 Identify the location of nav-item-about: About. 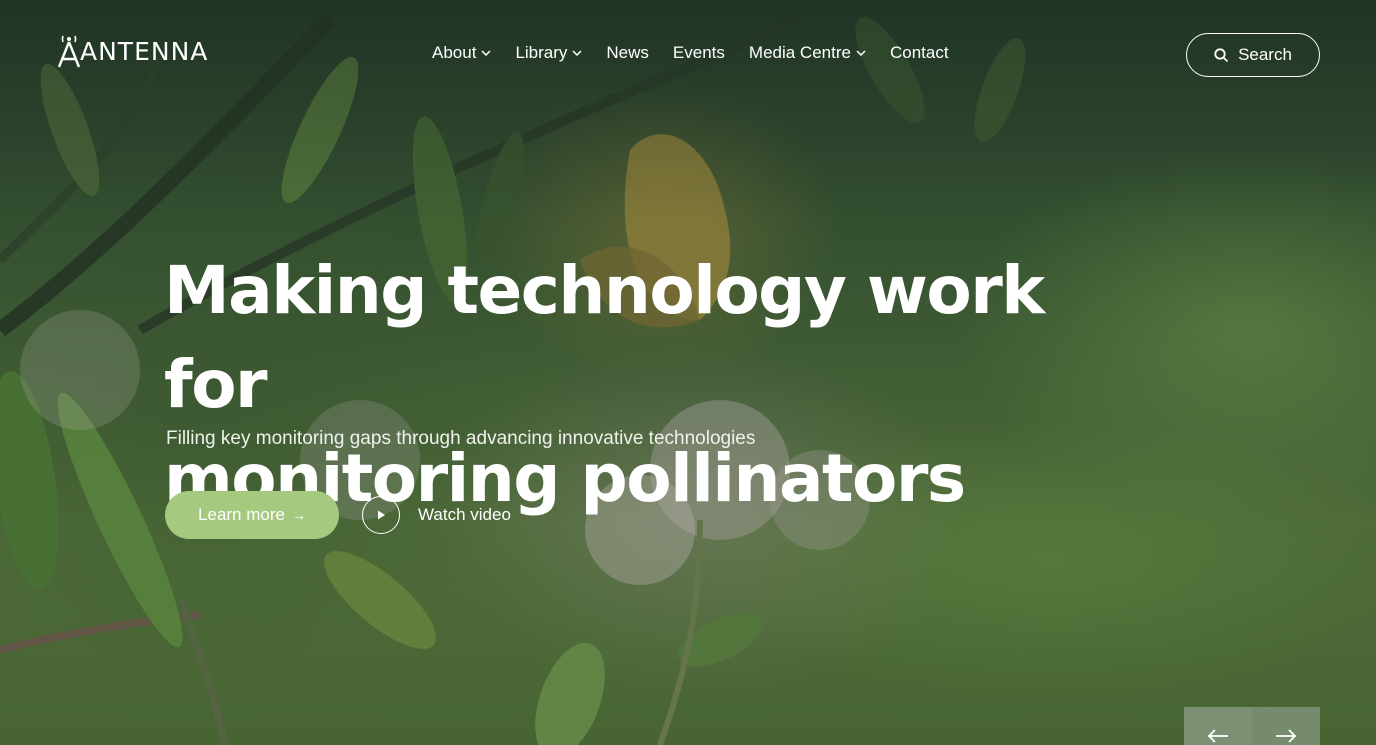
(461, 53).